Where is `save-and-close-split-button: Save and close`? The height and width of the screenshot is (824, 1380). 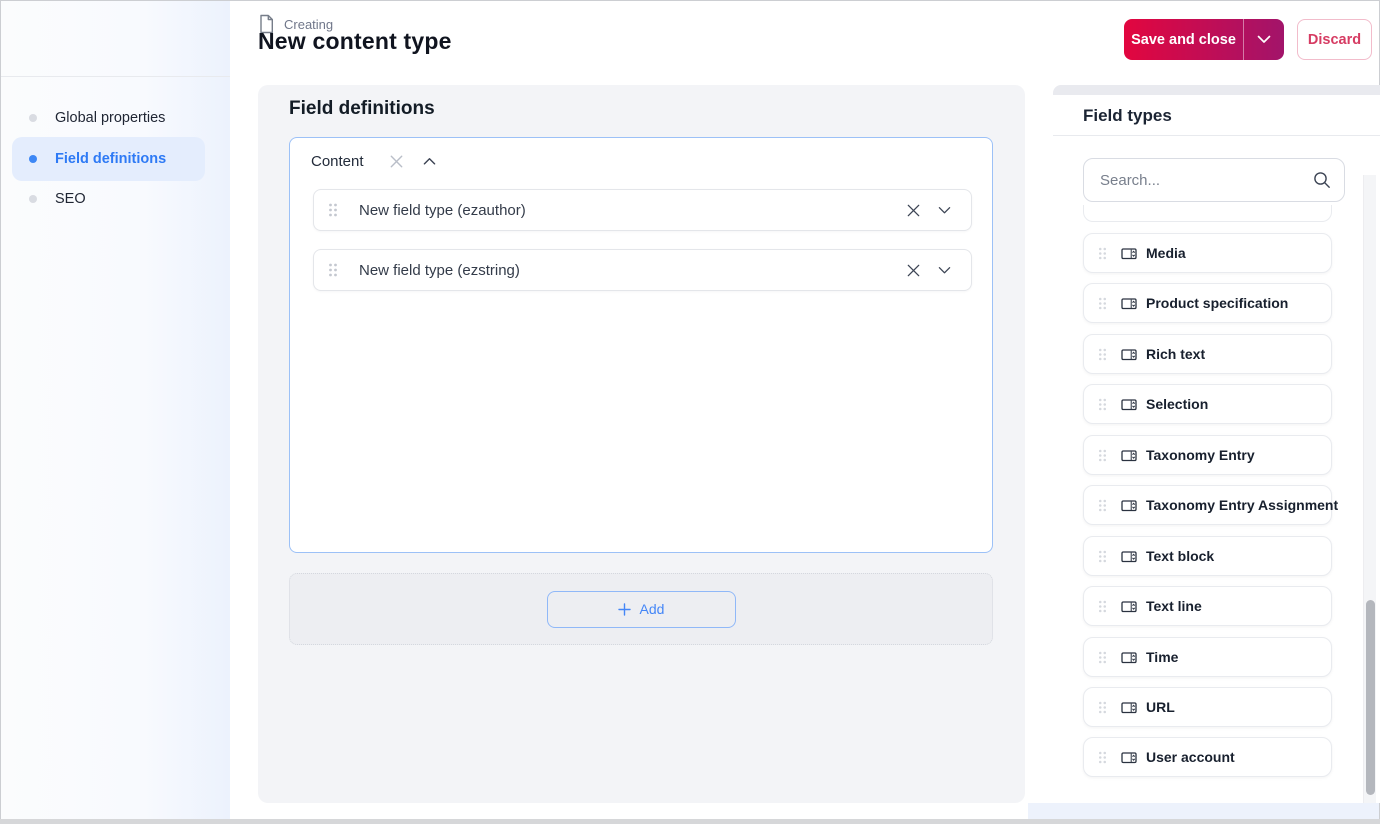 save-and-close-split-button: Save and close is located at coordinates (1204, 39).